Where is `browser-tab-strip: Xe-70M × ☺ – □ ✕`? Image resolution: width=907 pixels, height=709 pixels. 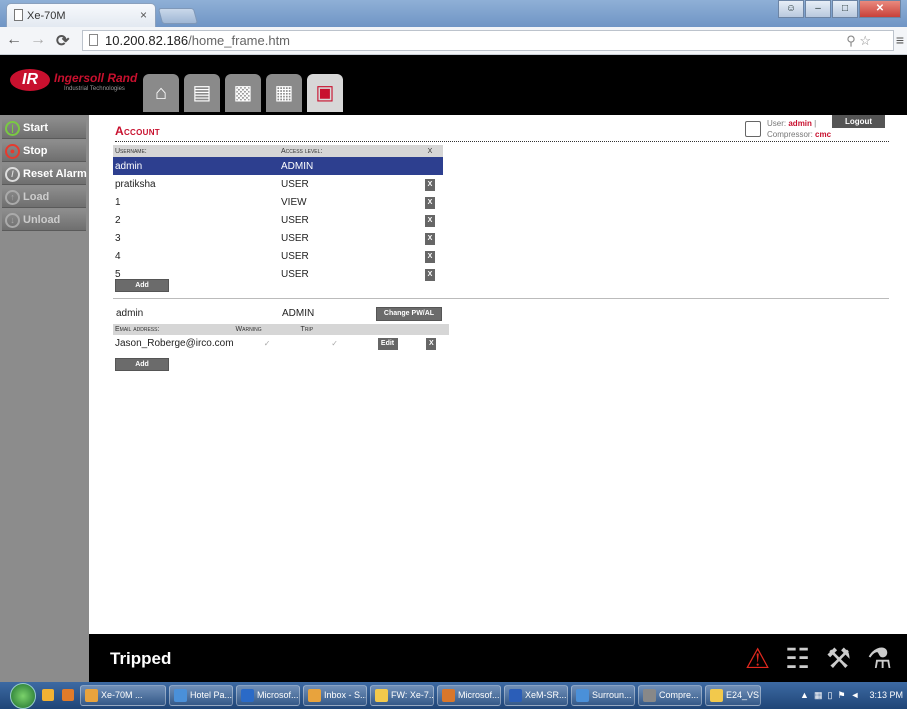 browser-tab-strip: Xe-70M × ☺ – □ ✕ is located at coordinates (453, 13).